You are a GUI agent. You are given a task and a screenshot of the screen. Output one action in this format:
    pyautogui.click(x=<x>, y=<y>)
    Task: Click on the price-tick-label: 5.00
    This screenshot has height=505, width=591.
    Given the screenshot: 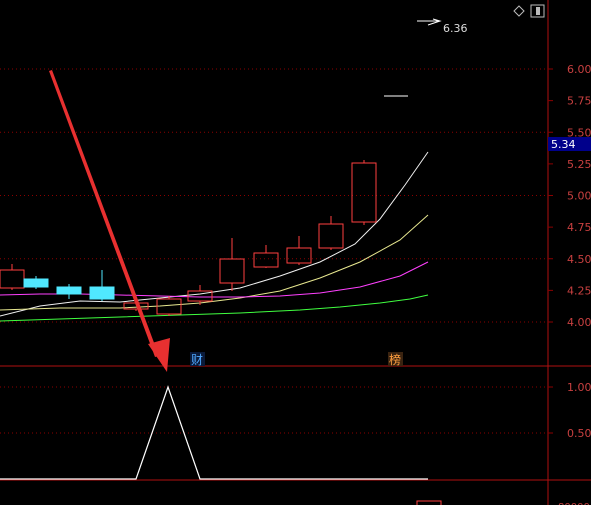 What is the action you would take?
    pyautogui.click(x=579, y=196)
    